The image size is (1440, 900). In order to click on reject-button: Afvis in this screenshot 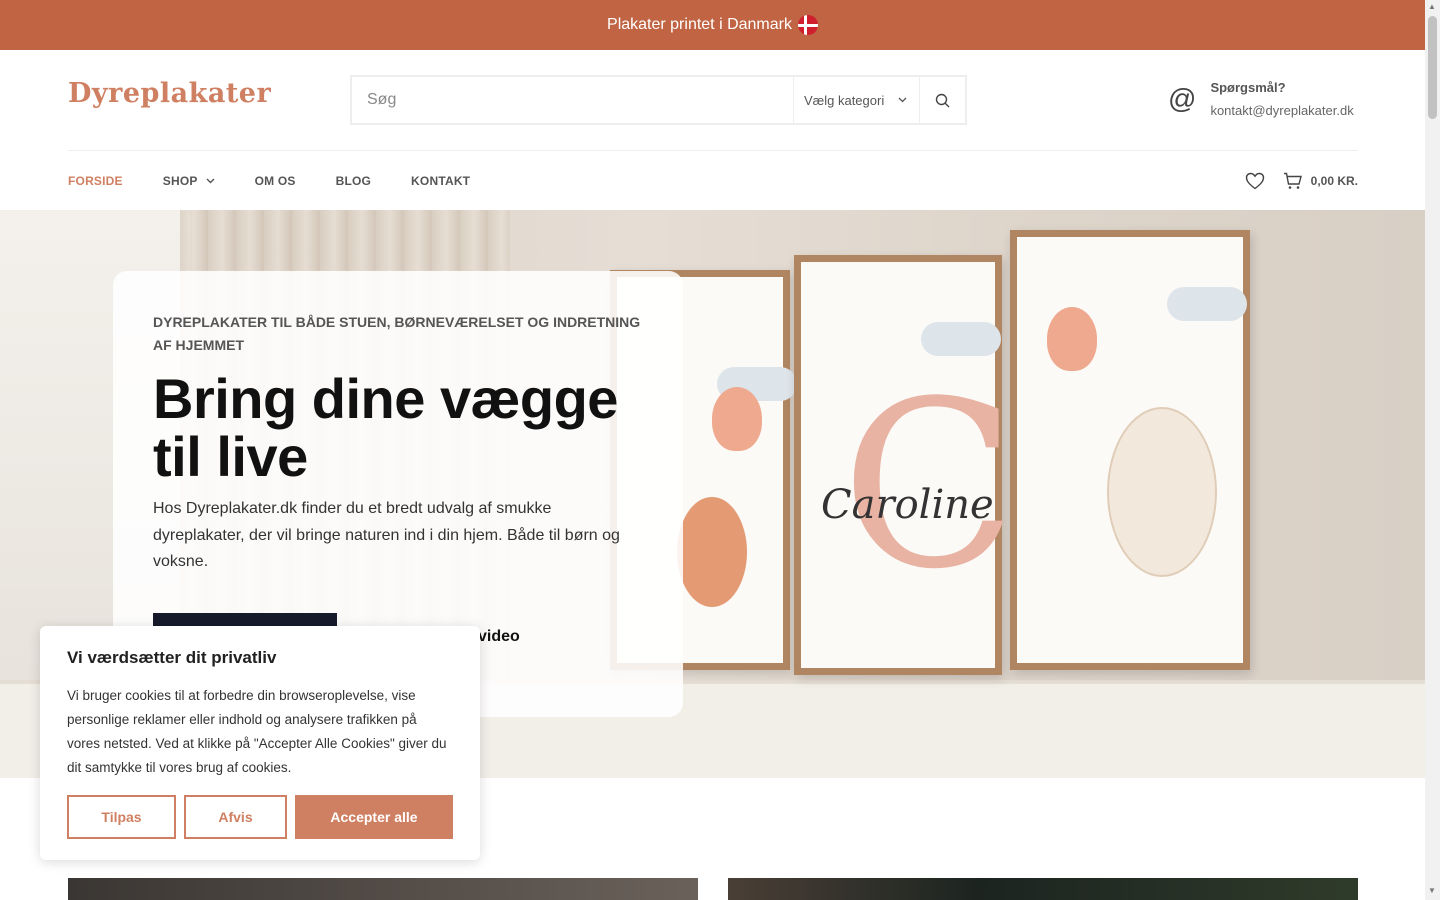, I will do `click(235, 817)`.